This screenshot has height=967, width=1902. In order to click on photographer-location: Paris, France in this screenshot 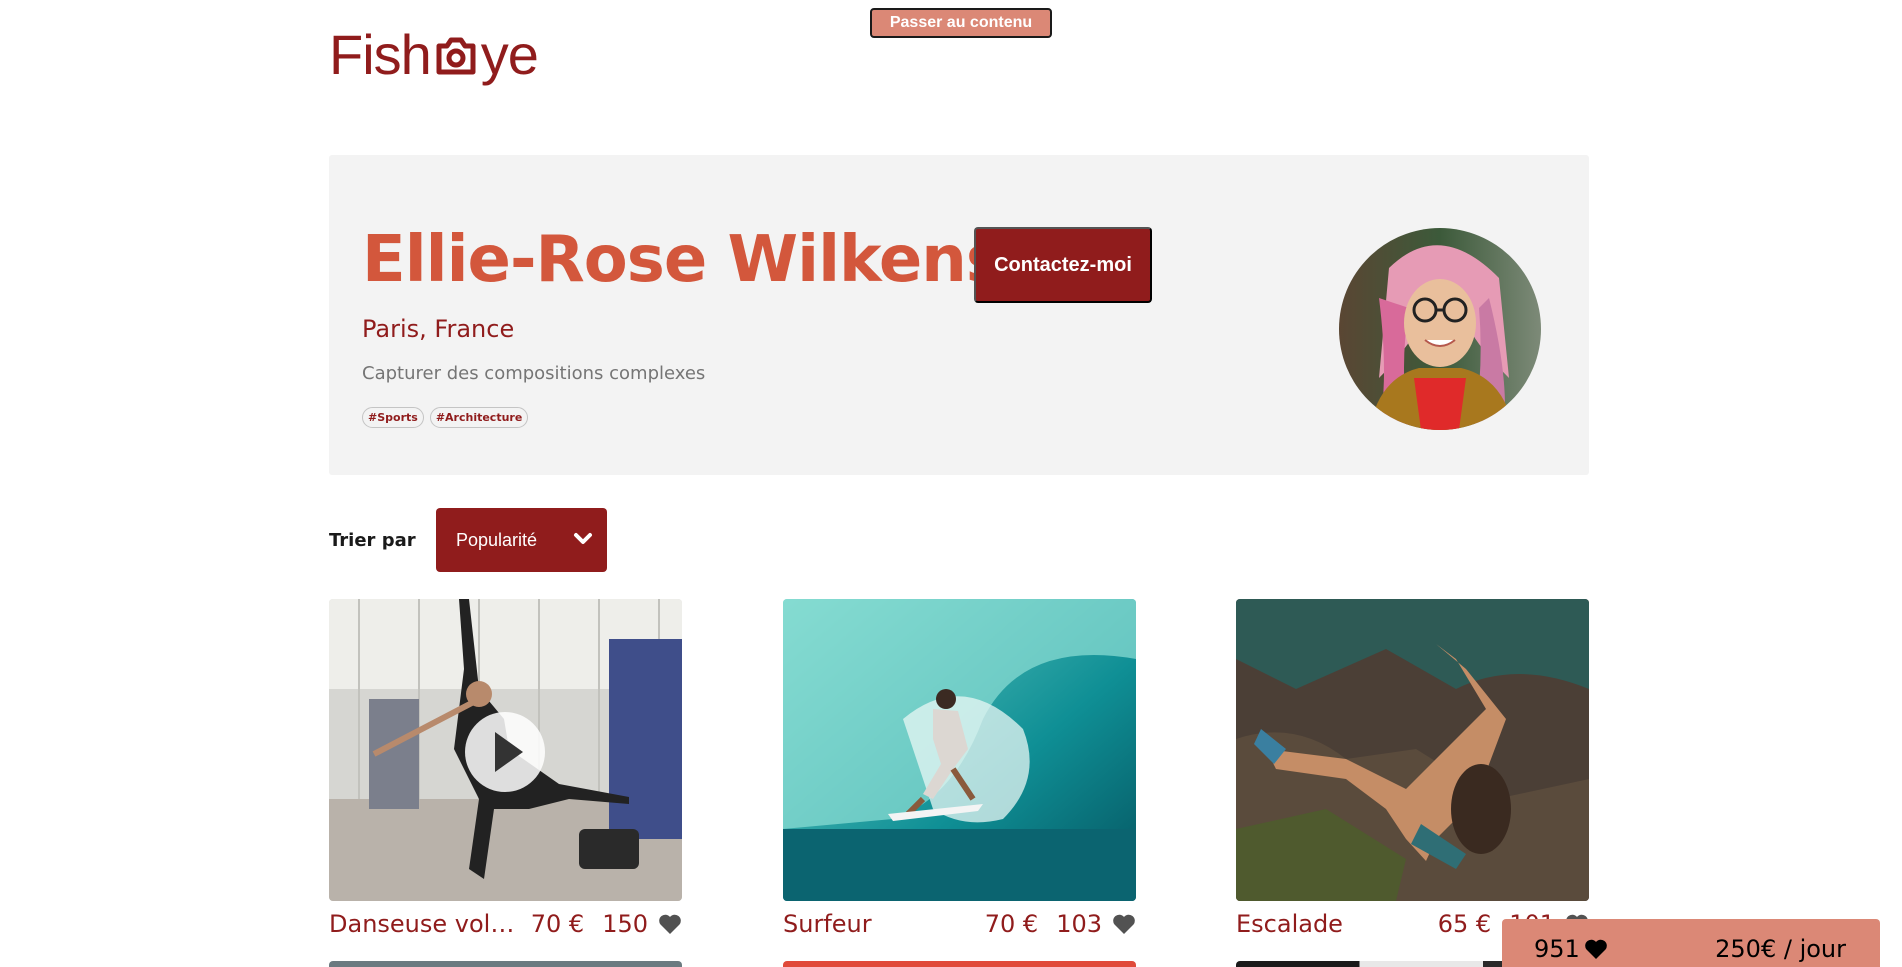, I will do `click(438, 329)`.